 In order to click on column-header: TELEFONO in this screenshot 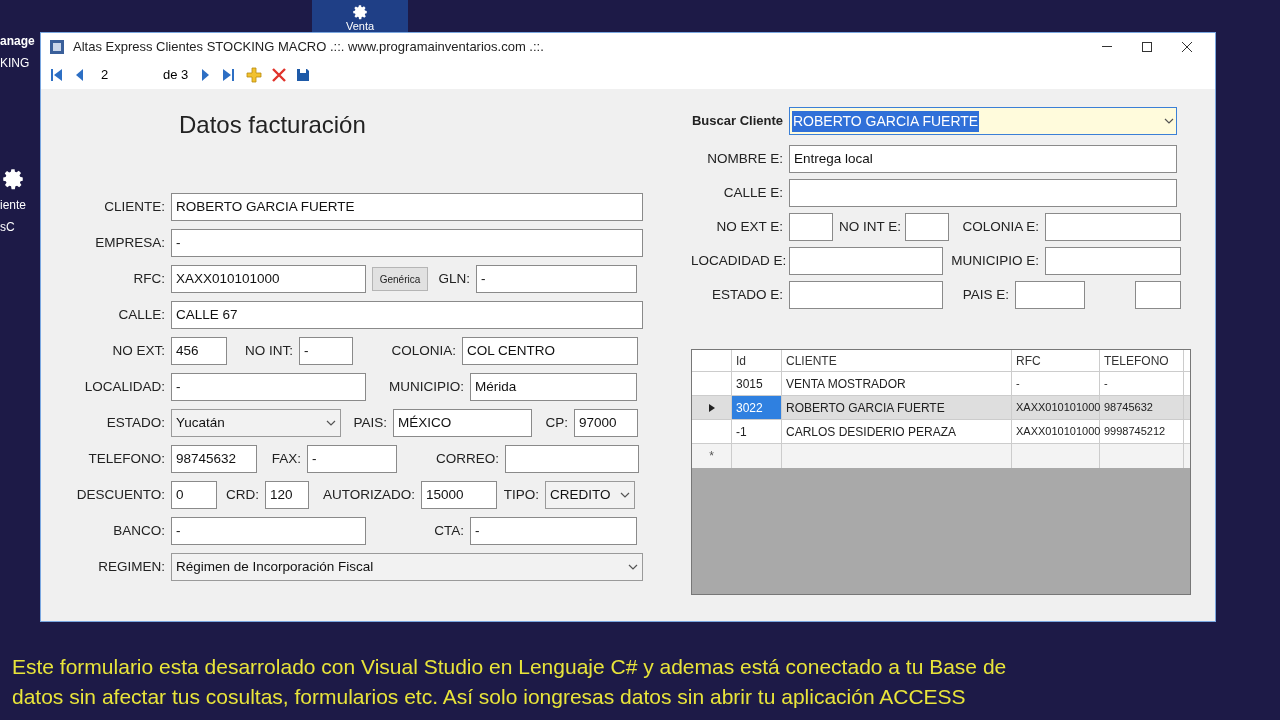, I will do `click(1142, 360)`.